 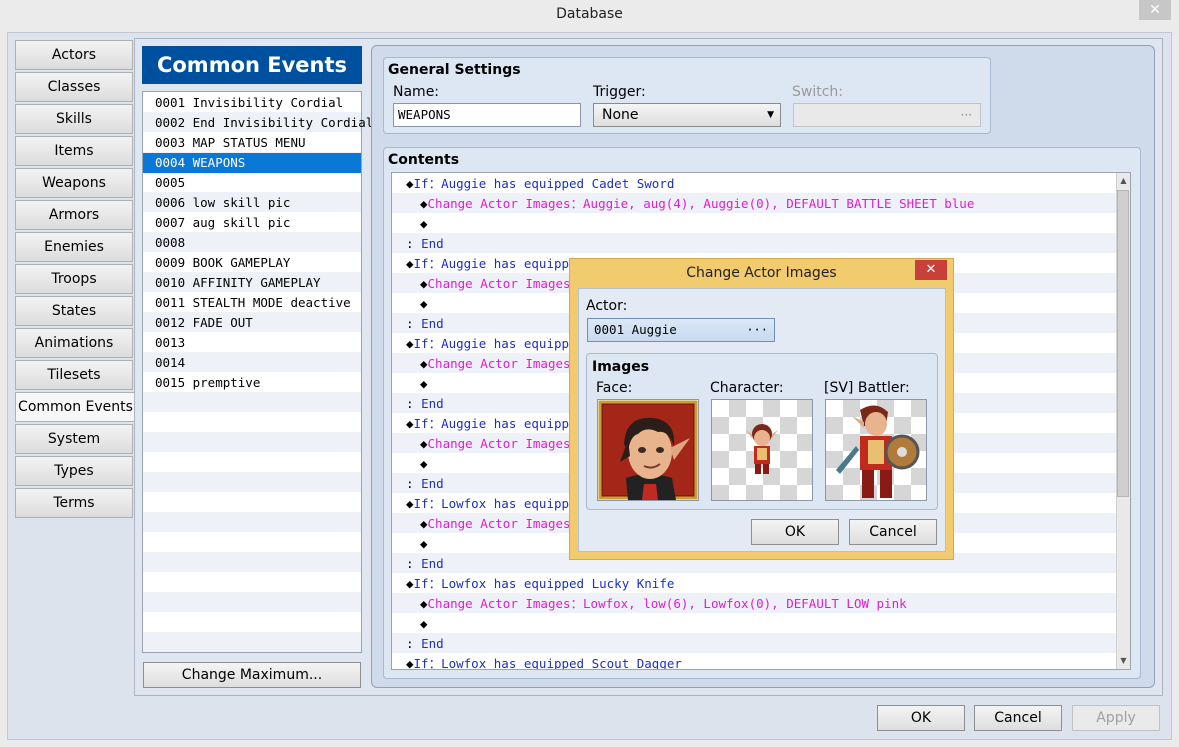 I want to click on trigger-select: None ▼, so click(x=687, y=115).